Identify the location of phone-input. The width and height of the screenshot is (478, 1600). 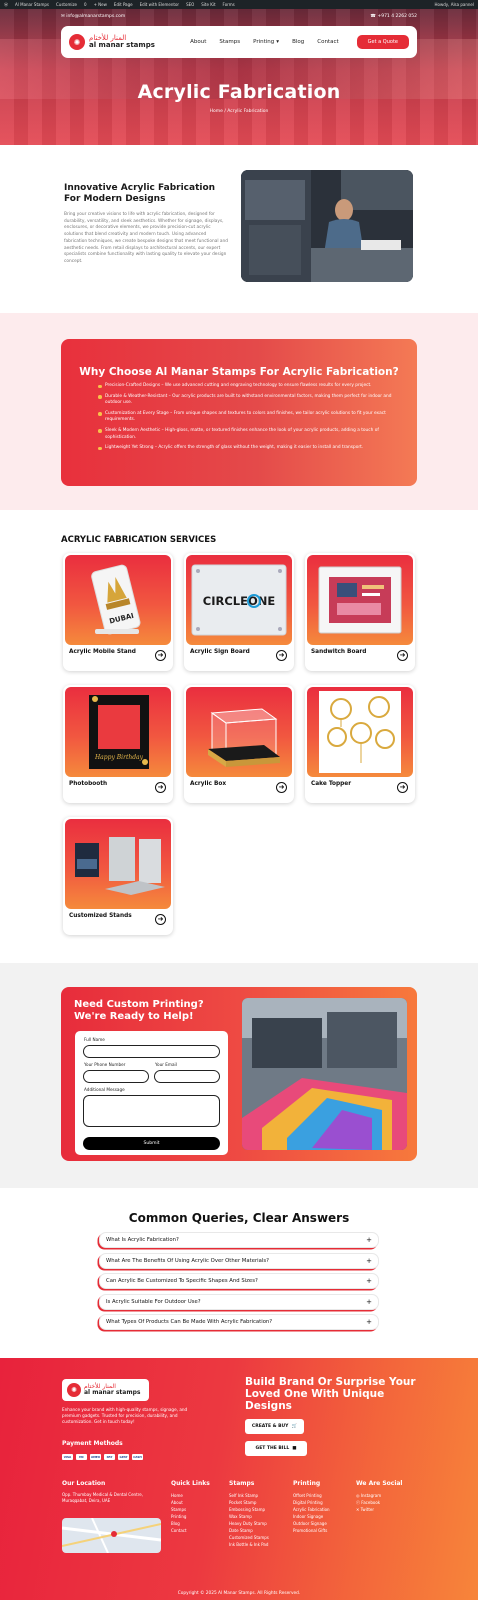
(116, 1076).